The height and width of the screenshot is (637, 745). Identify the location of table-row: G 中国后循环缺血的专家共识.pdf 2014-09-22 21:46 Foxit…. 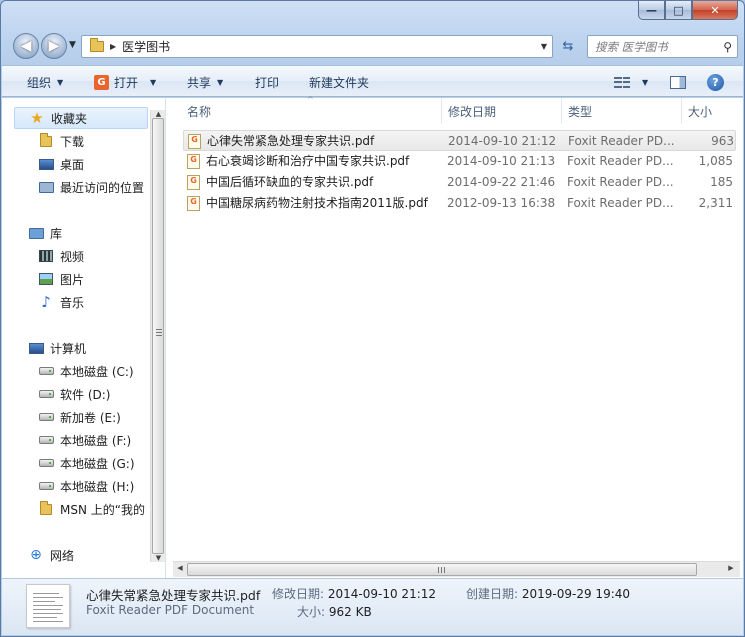
(459, 182).